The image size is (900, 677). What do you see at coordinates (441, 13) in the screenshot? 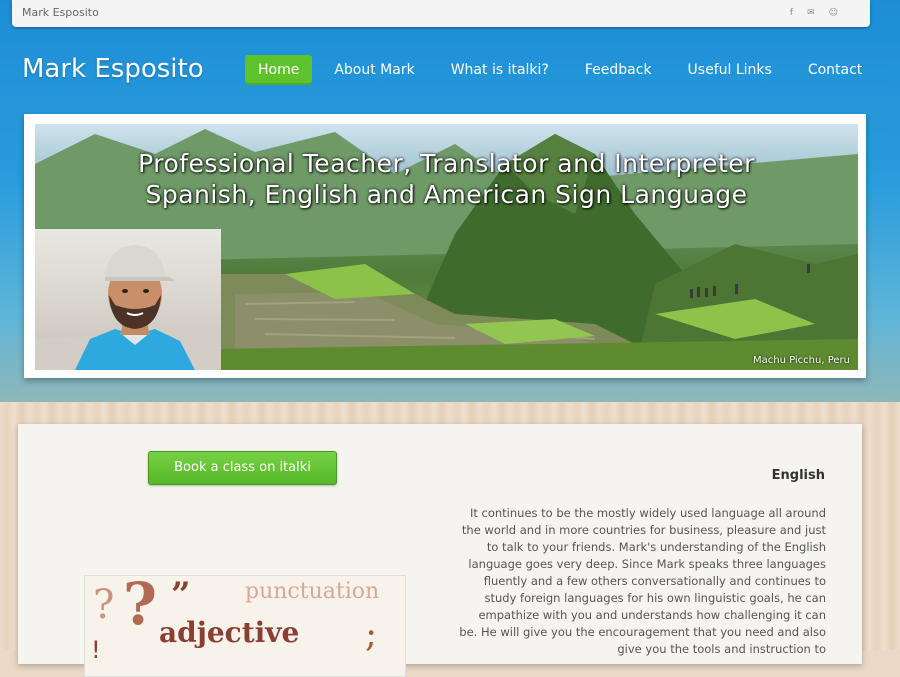
I see `top-bar: Mark Esposito f✉☺` at bounding box center [441, 13].